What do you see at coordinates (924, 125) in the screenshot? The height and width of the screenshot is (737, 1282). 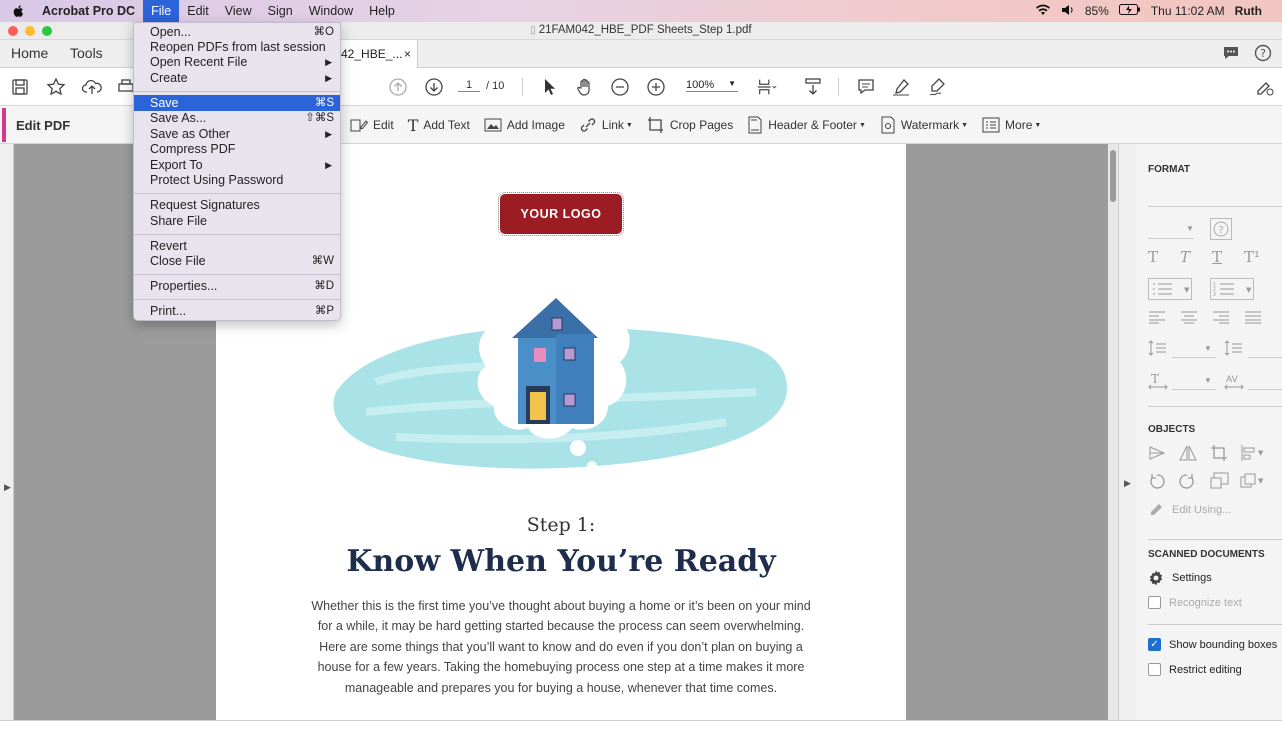 I see `watermark-button: Watermark ▼` at bounding box center [924, 125].